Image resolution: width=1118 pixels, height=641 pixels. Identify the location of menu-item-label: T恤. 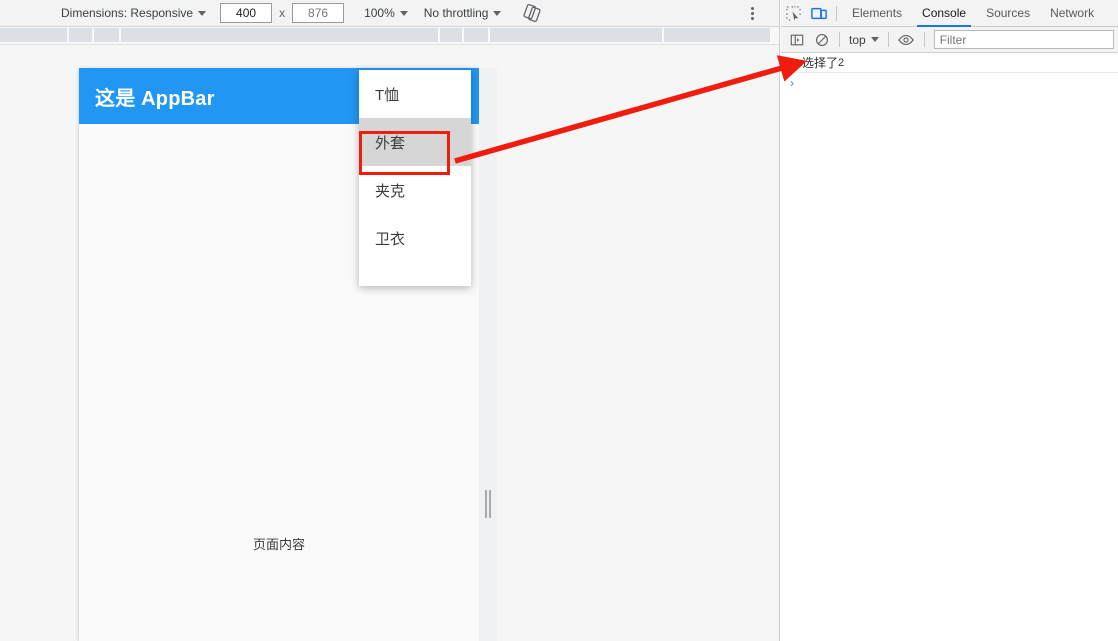
(387, 95).